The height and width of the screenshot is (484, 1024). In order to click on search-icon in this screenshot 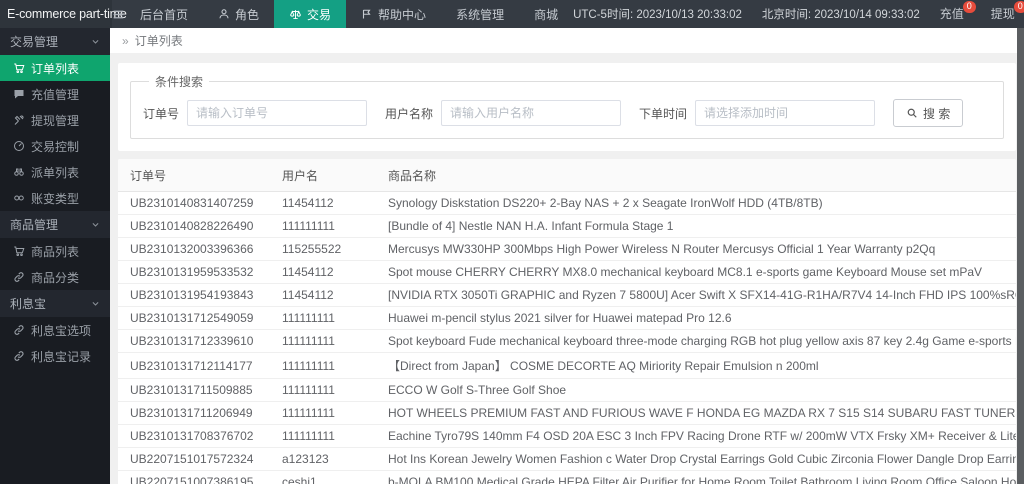, I will do `click(912, 113)`.